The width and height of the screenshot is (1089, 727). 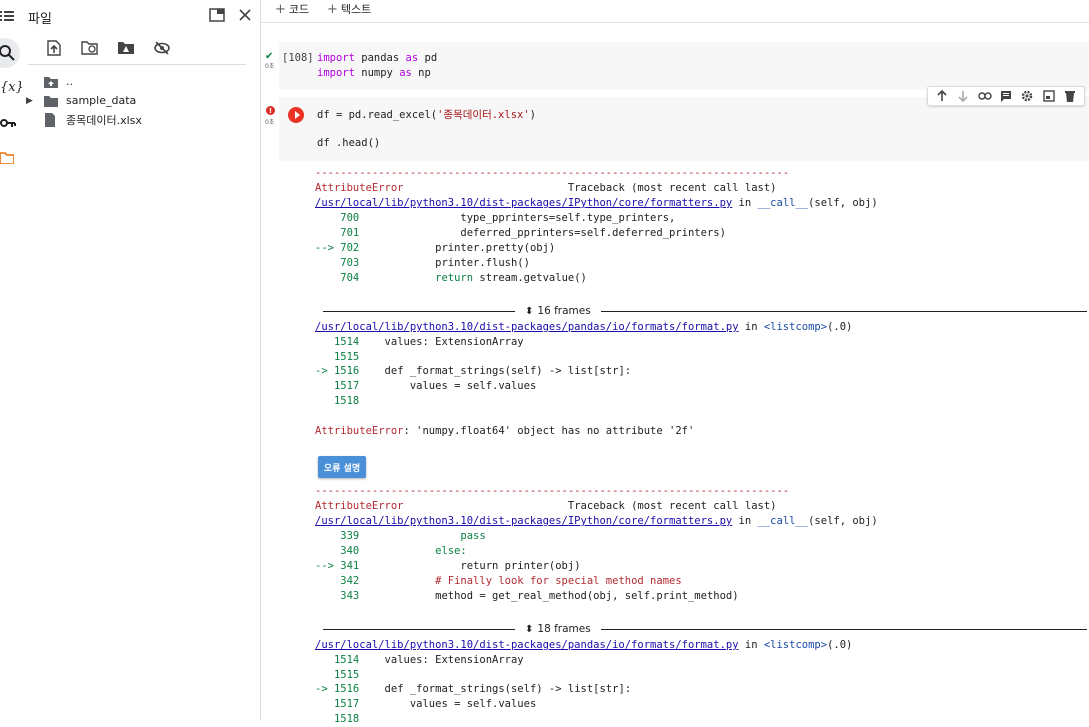 What do you see at coordinates (391, 551) in the screenshot?
I see `code-context-line: 340 else:` at bounding box center [391, 551].